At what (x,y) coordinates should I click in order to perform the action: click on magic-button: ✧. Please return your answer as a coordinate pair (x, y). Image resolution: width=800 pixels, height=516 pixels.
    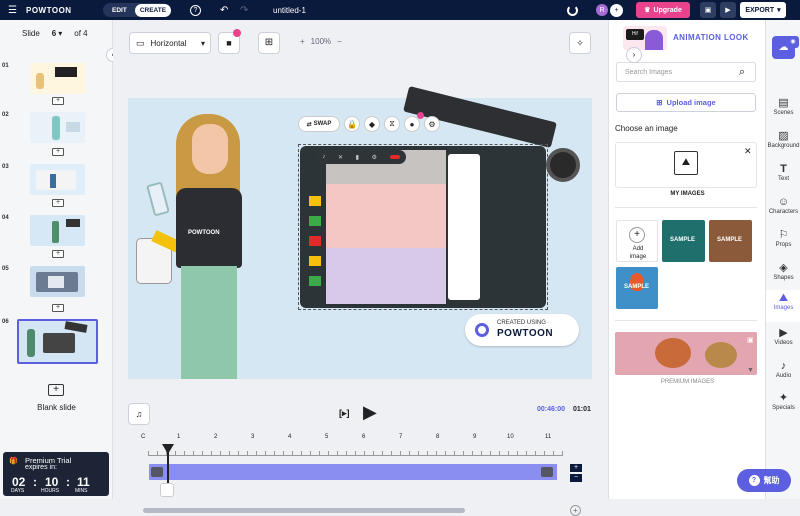
    Looking at the image, I should click on (580, 43).